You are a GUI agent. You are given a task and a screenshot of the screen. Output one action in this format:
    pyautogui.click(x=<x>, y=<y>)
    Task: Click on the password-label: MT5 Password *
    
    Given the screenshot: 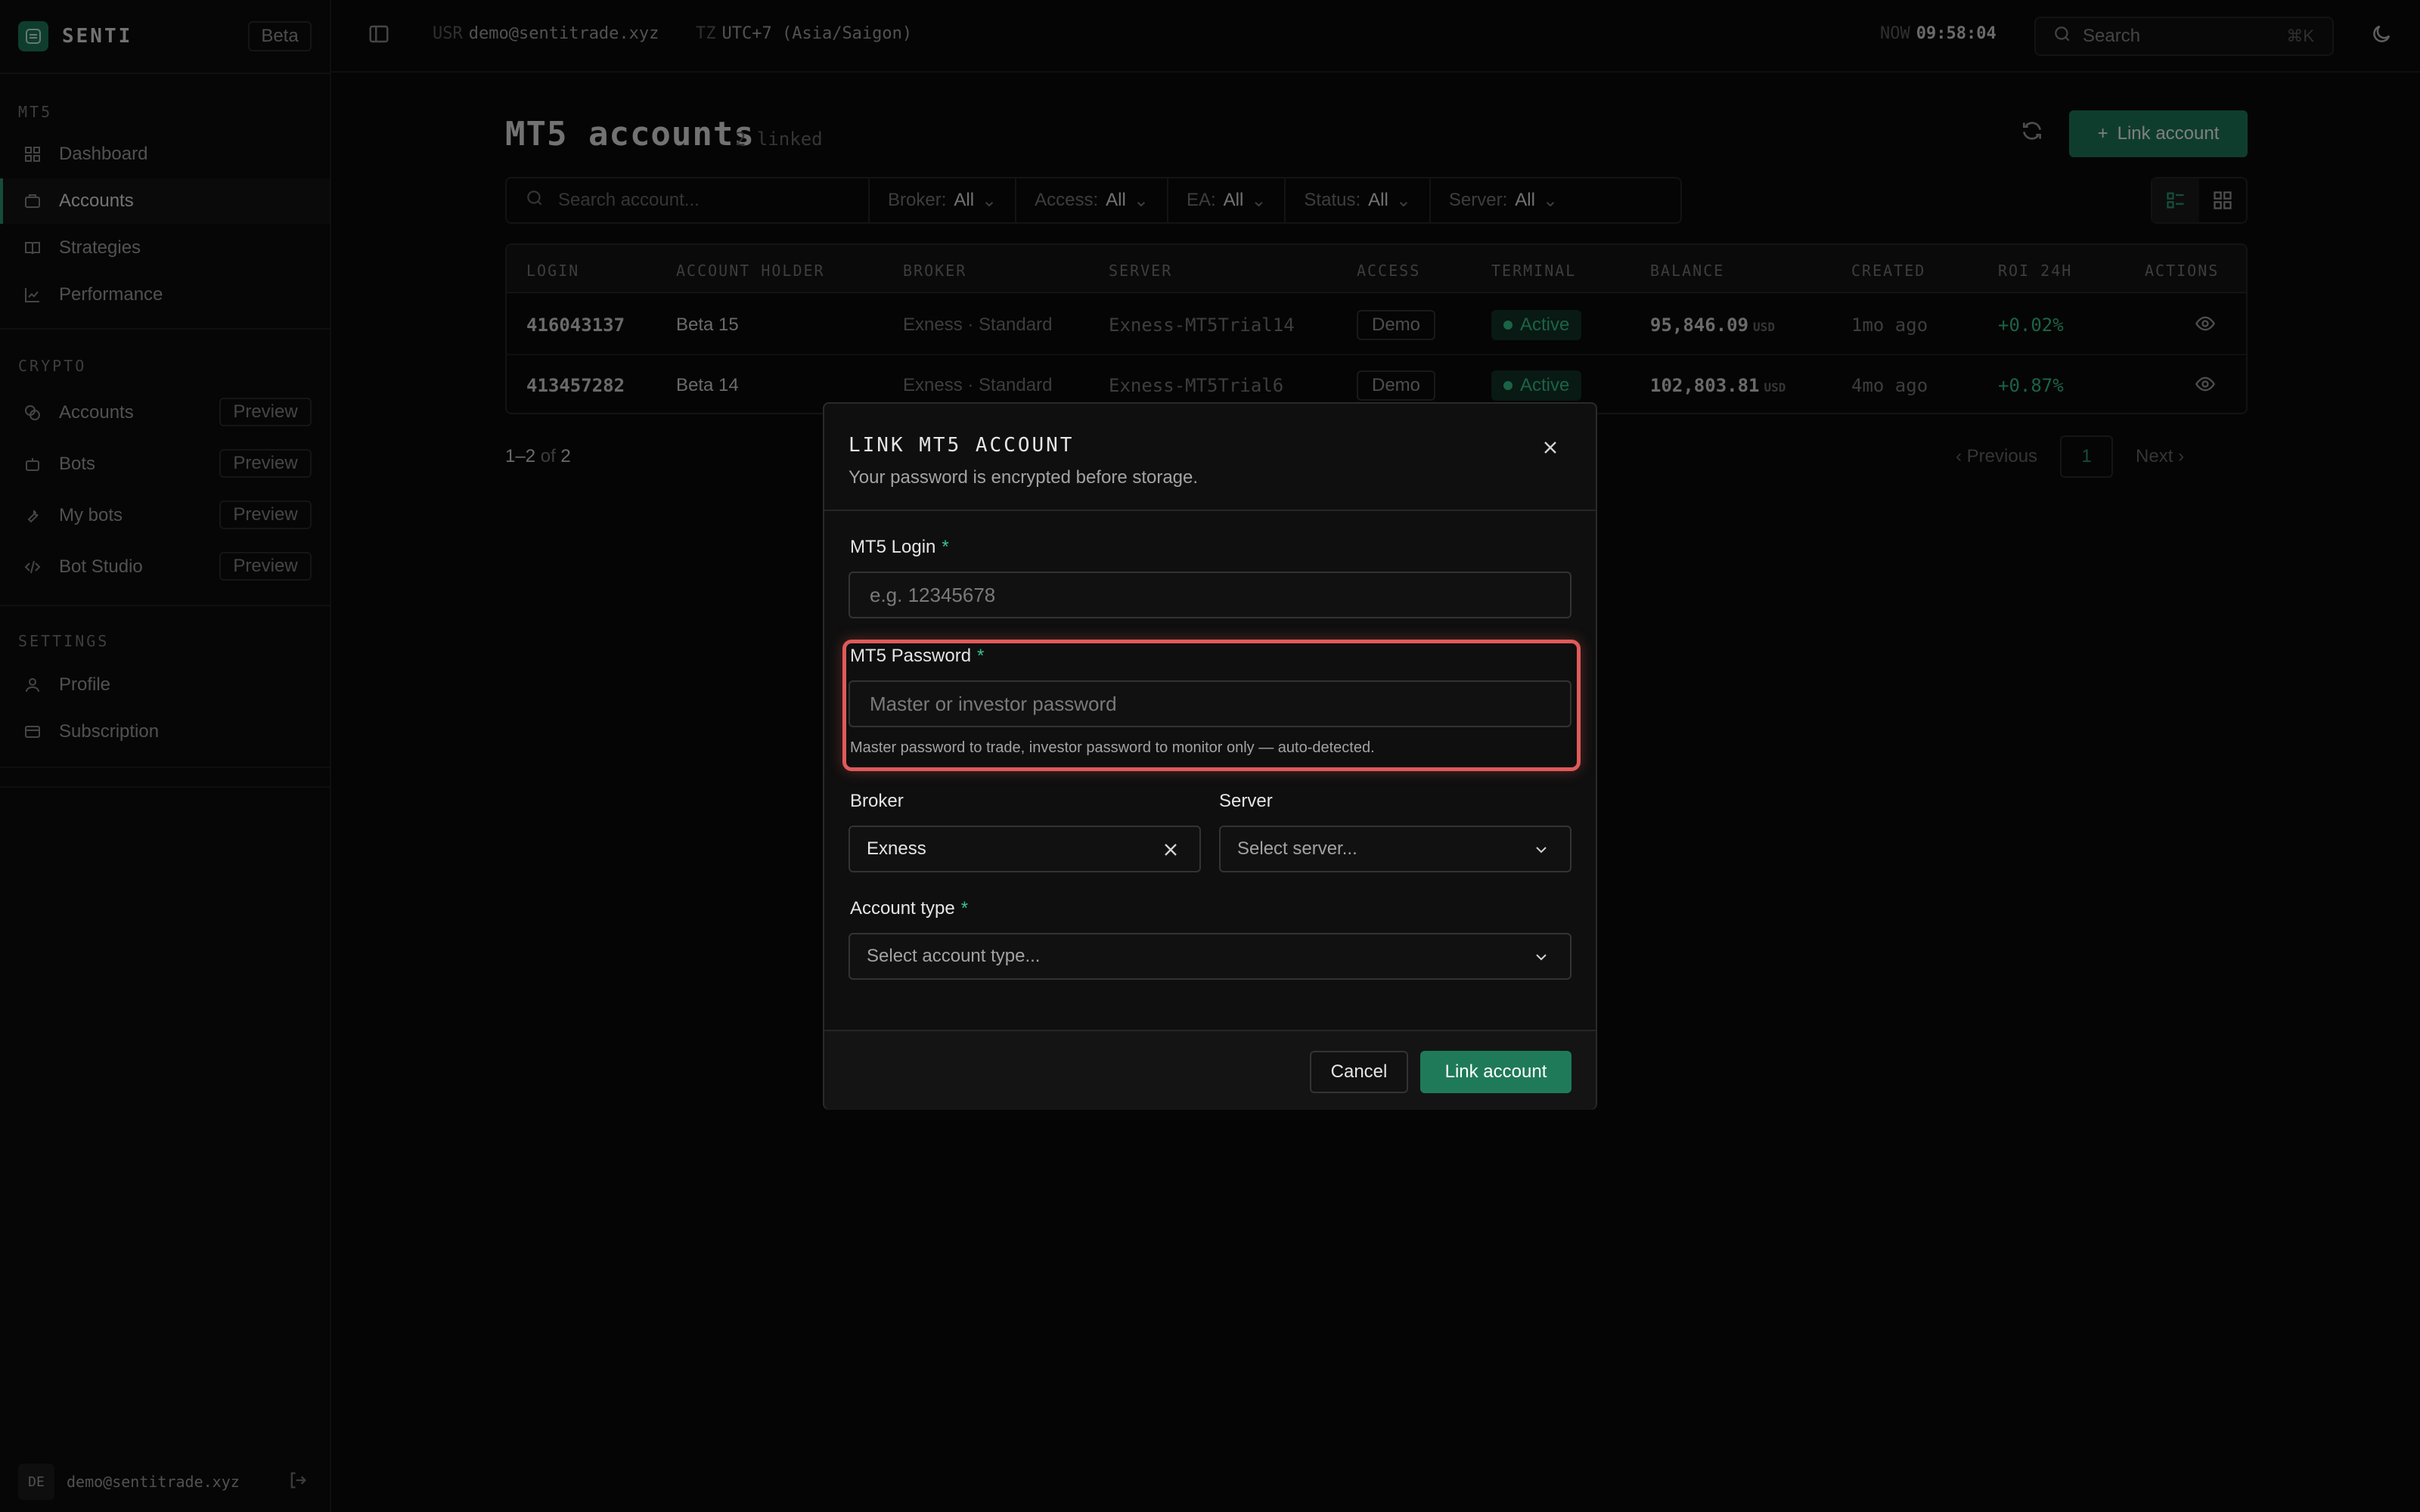 What is the action you would take?
    pyautogui.click(x=917, y=656)
    